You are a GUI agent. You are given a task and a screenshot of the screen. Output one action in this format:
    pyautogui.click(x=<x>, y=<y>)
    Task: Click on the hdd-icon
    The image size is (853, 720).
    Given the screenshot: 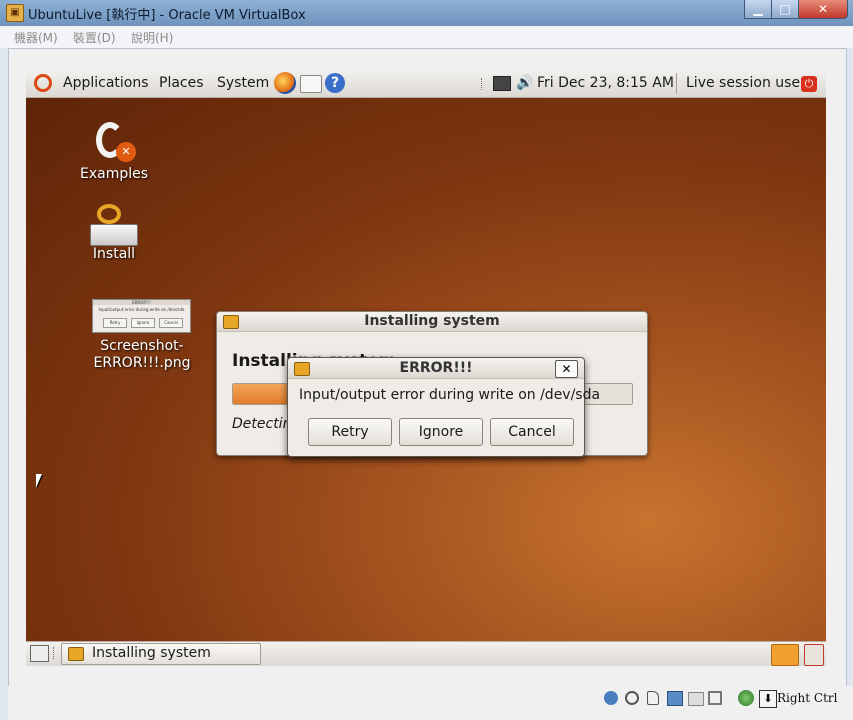 What is the action you would take?
    pyautogui.click(x=611, y=698)
    